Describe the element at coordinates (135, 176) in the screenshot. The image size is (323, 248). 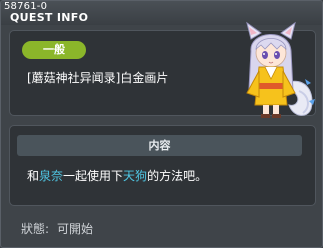
I see `npc-name-link-2: 天狗` at that location.